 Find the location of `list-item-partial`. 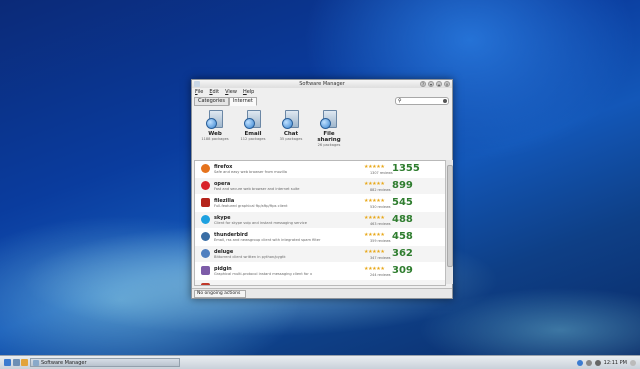

list-item-partial is located at coordinates (320, 282).